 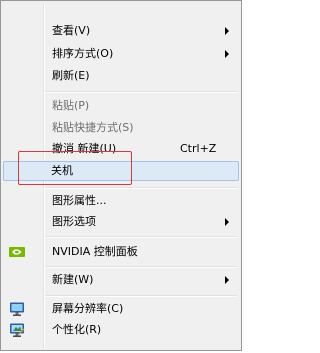 What do you see at coordinates (121, 106) in the screenshot?
I see `menu-item-paste: 粘贴(P)` at bounding box center [121, 106].